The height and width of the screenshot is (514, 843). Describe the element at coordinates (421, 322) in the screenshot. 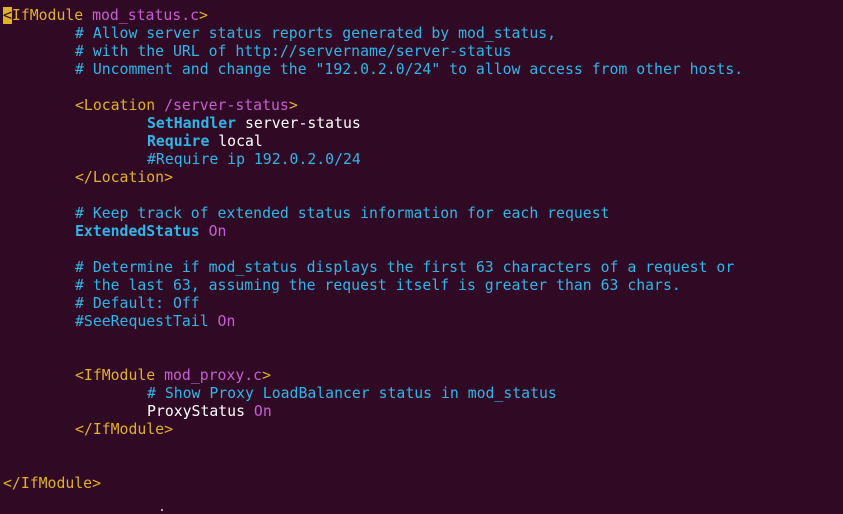

I see `code-line-18: #SeeRequestTail On` at that location.